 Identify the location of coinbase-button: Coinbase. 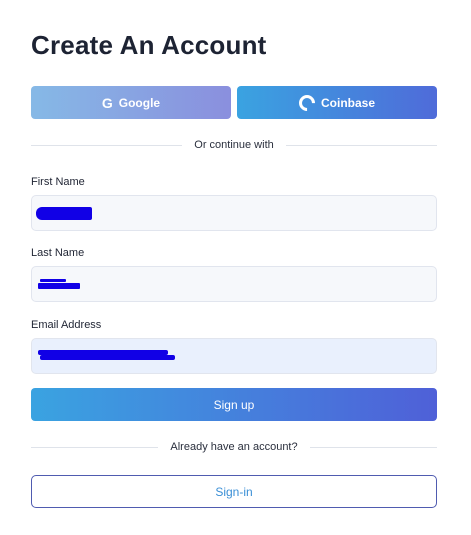
(337, 102).